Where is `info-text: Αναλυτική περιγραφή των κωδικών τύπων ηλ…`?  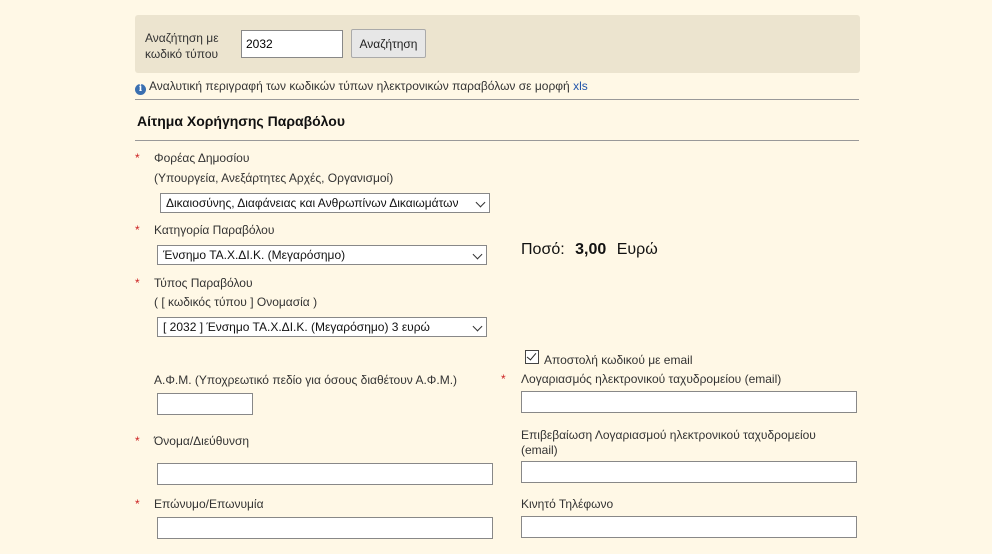 info-text: Αναλυτική περιγραφή των κωδικών τύπων ηλ… is located at coordinates (359, 86).